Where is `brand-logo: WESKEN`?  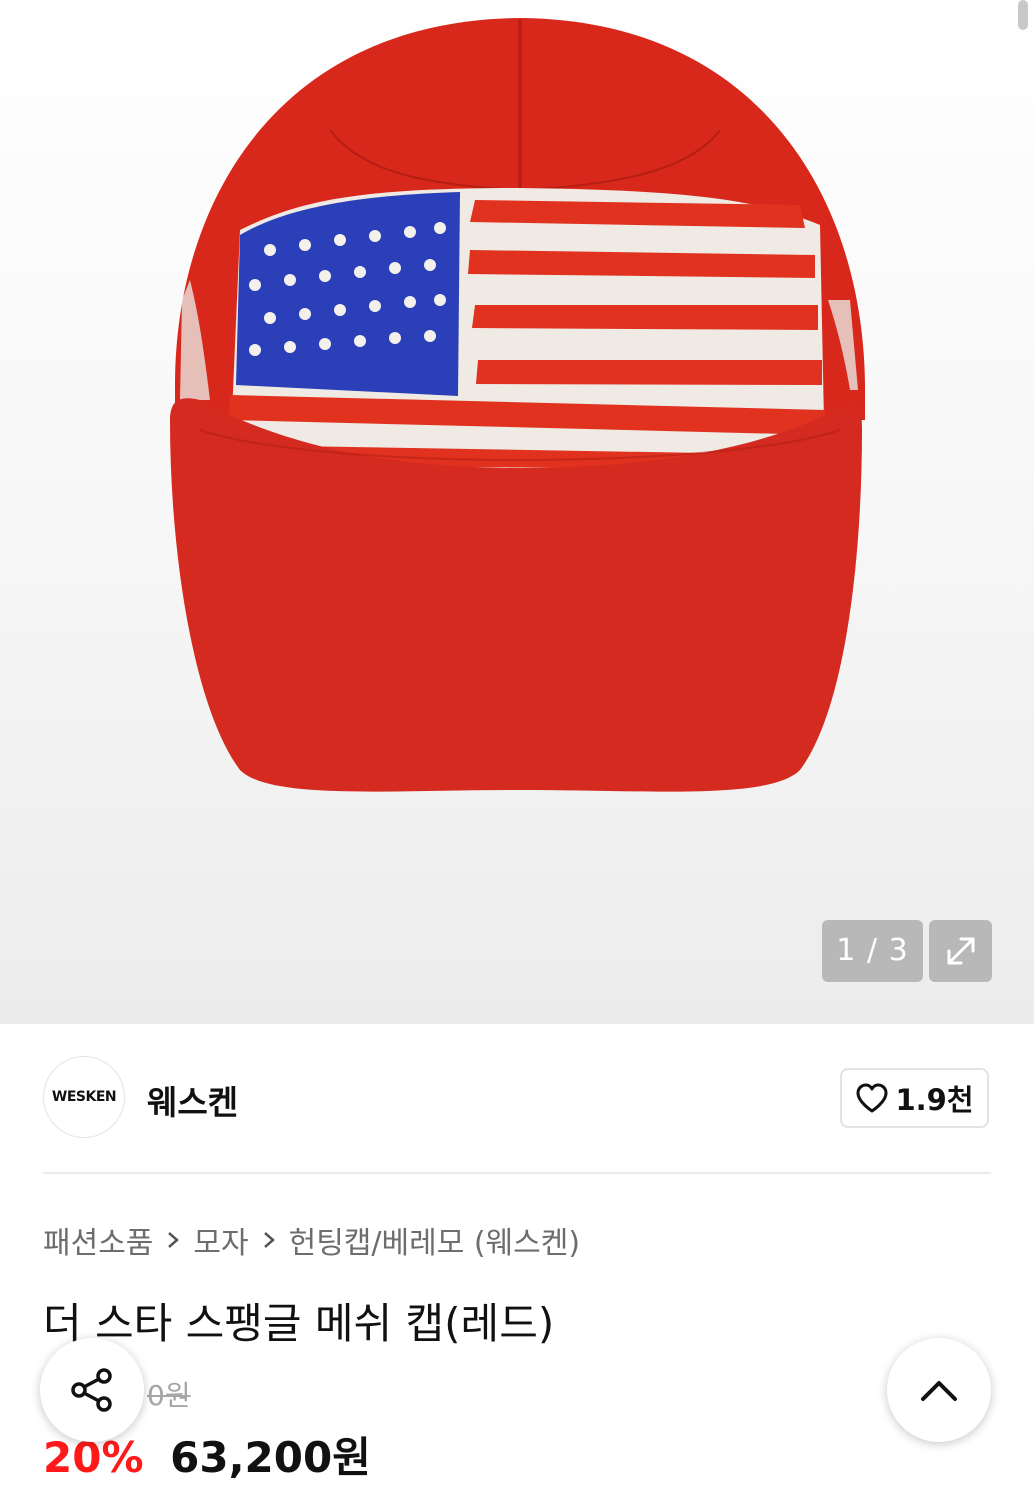
brand-logo: WESKEN is located at coordinates (84, 1097).